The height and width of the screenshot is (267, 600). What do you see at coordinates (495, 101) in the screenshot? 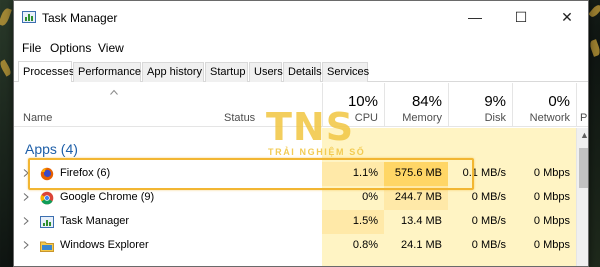
I see `disk-total: 9%` at bounding box center [495, 101].